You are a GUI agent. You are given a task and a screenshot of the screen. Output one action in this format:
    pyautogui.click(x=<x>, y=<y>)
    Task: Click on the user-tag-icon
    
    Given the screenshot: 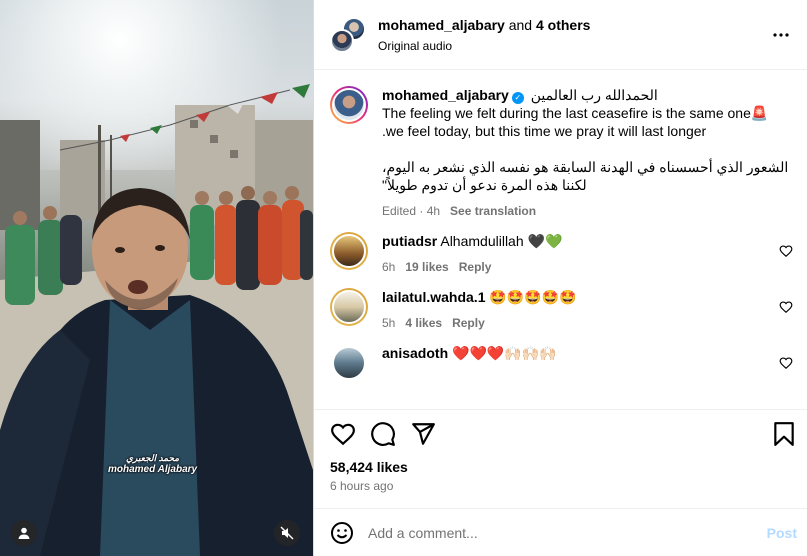 What is the action you would take?
    pyautogui.click(x=24, y=533)
    